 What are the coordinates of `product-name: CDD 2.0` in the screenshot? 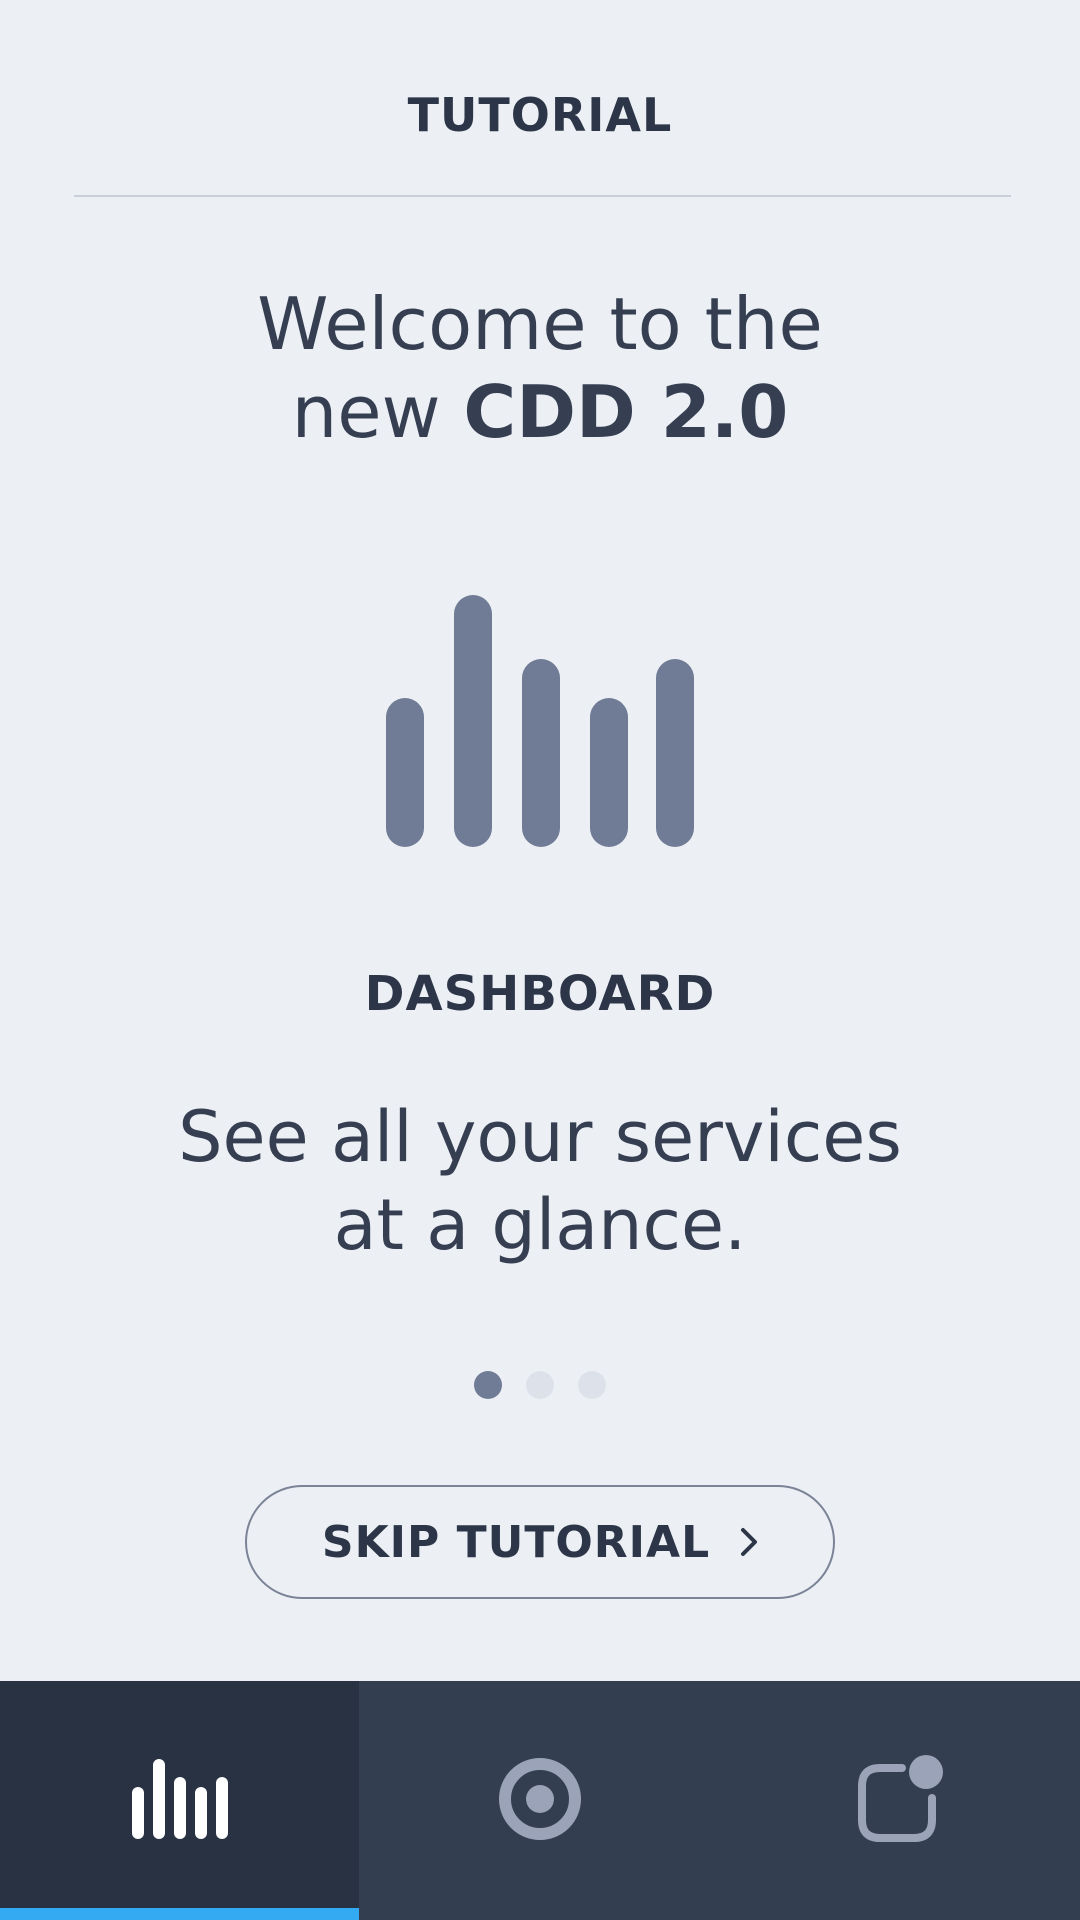 It's located at (626, 412).